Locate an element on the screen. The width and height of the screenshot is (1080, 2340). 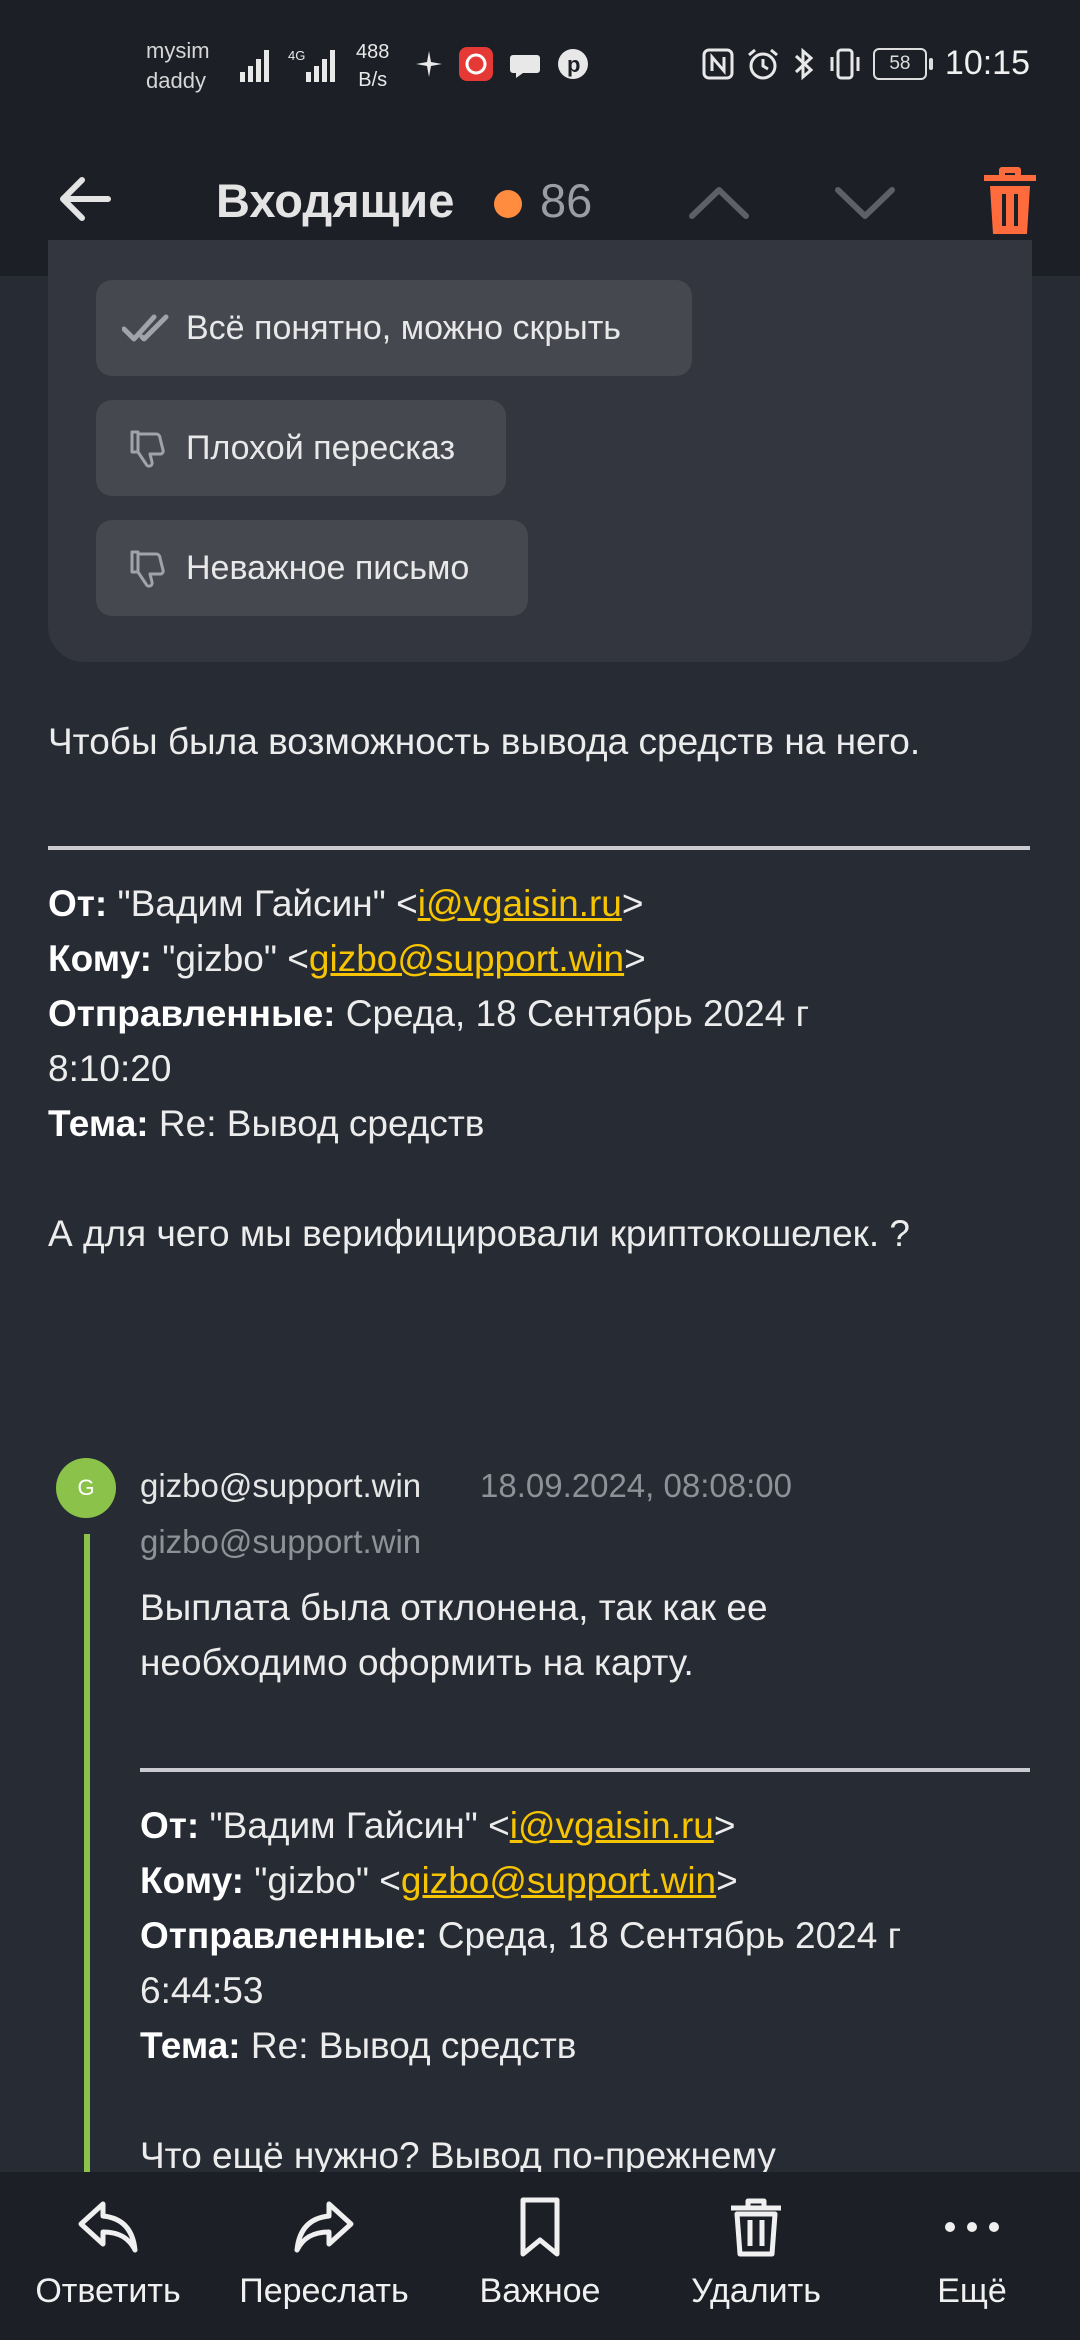
forward-button: Переслать is located at coordinates (324, 2256).